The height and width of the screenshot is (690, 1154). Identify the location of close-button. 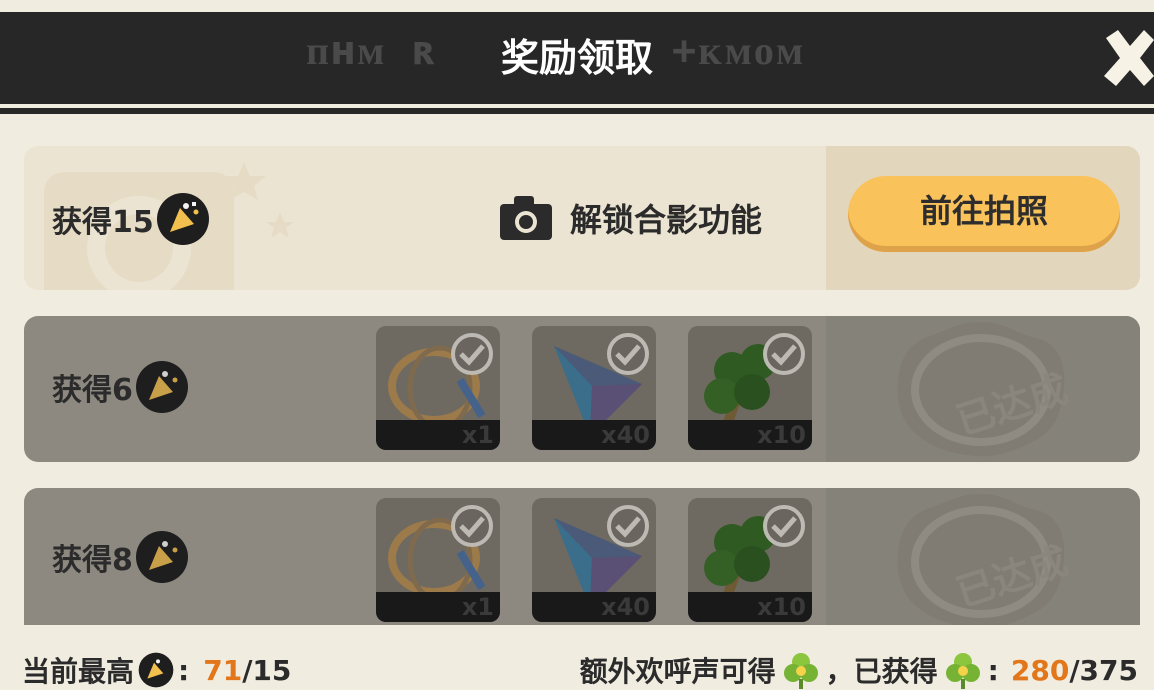
(1127, 58).